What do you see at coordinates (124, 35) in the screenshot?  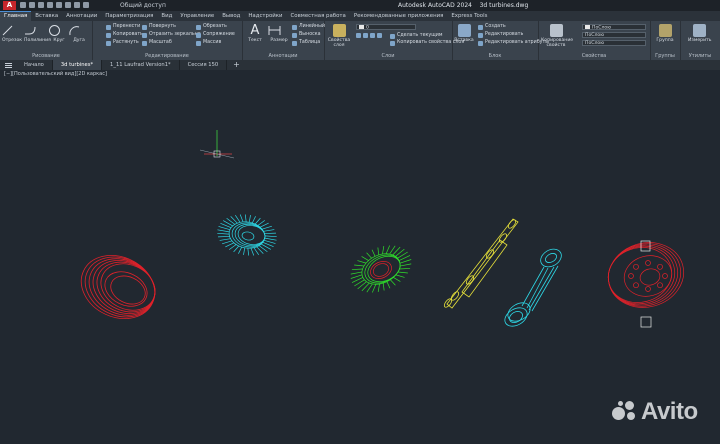 I see `copy-button: Копировать` at bounding box center [124, 35].